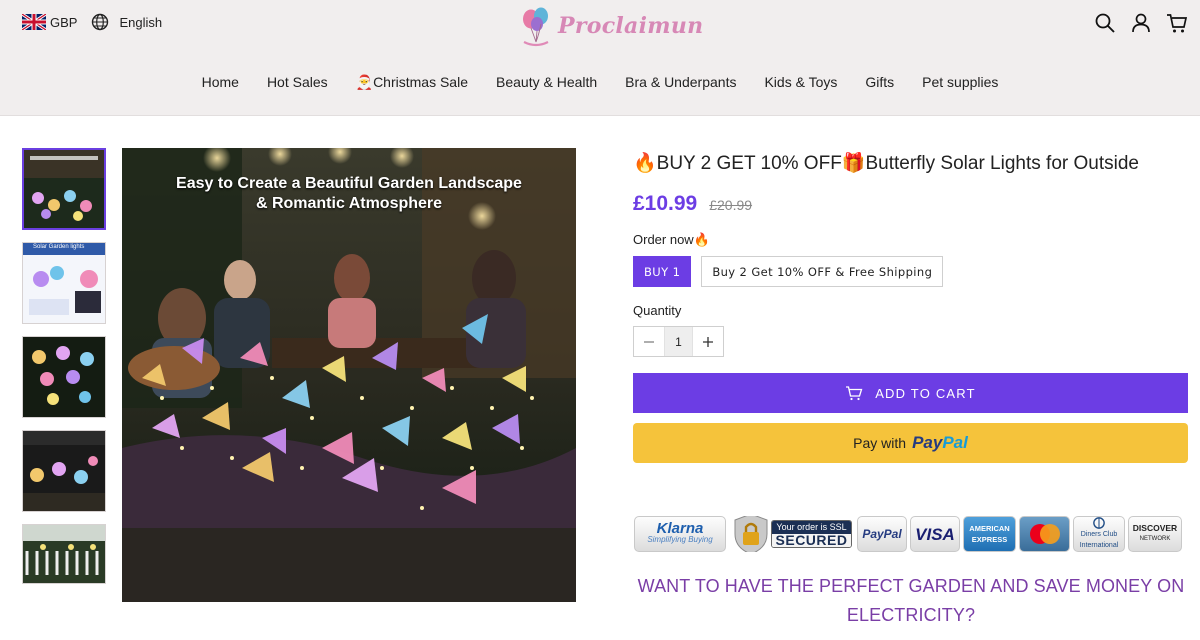  Describe the element at coordinates (297, 82) in the screenshot. I see `nav-item-hot-sales: Hot Sales` at that location.